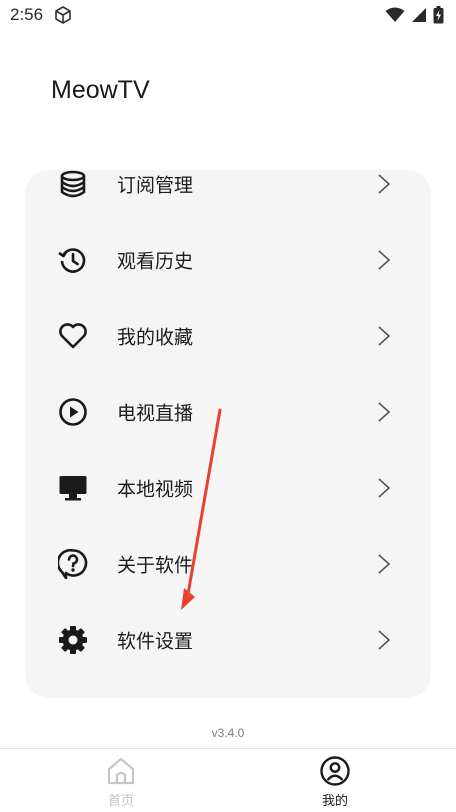  I want to click on gear-icon, so click(73, 640).